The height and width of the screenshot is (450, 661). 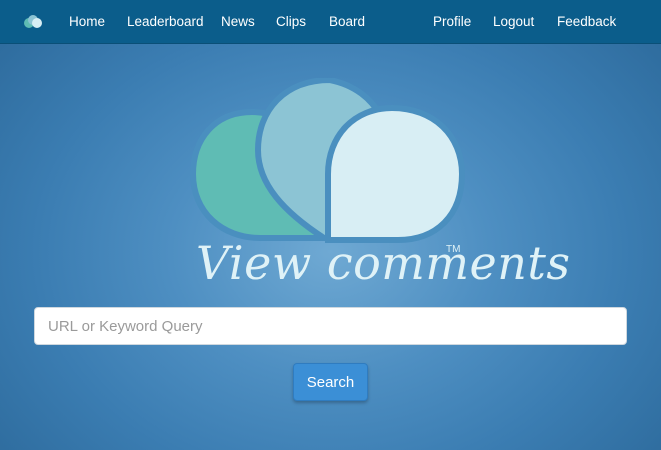 What do you see at coordinates (330, 382) in the screenshot?
I see `search-button: Search` at bounding box center [330, 382].